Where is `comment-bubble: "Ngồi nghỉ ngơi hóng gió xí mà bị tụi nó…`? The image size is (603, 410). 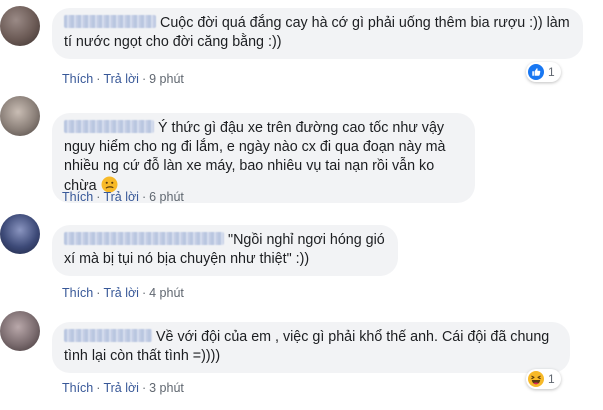 comment-bubble: "Ngồi nghỉ ngơi hóng gió xí mà bị tụi nó… is located at coordinates (225, 250).